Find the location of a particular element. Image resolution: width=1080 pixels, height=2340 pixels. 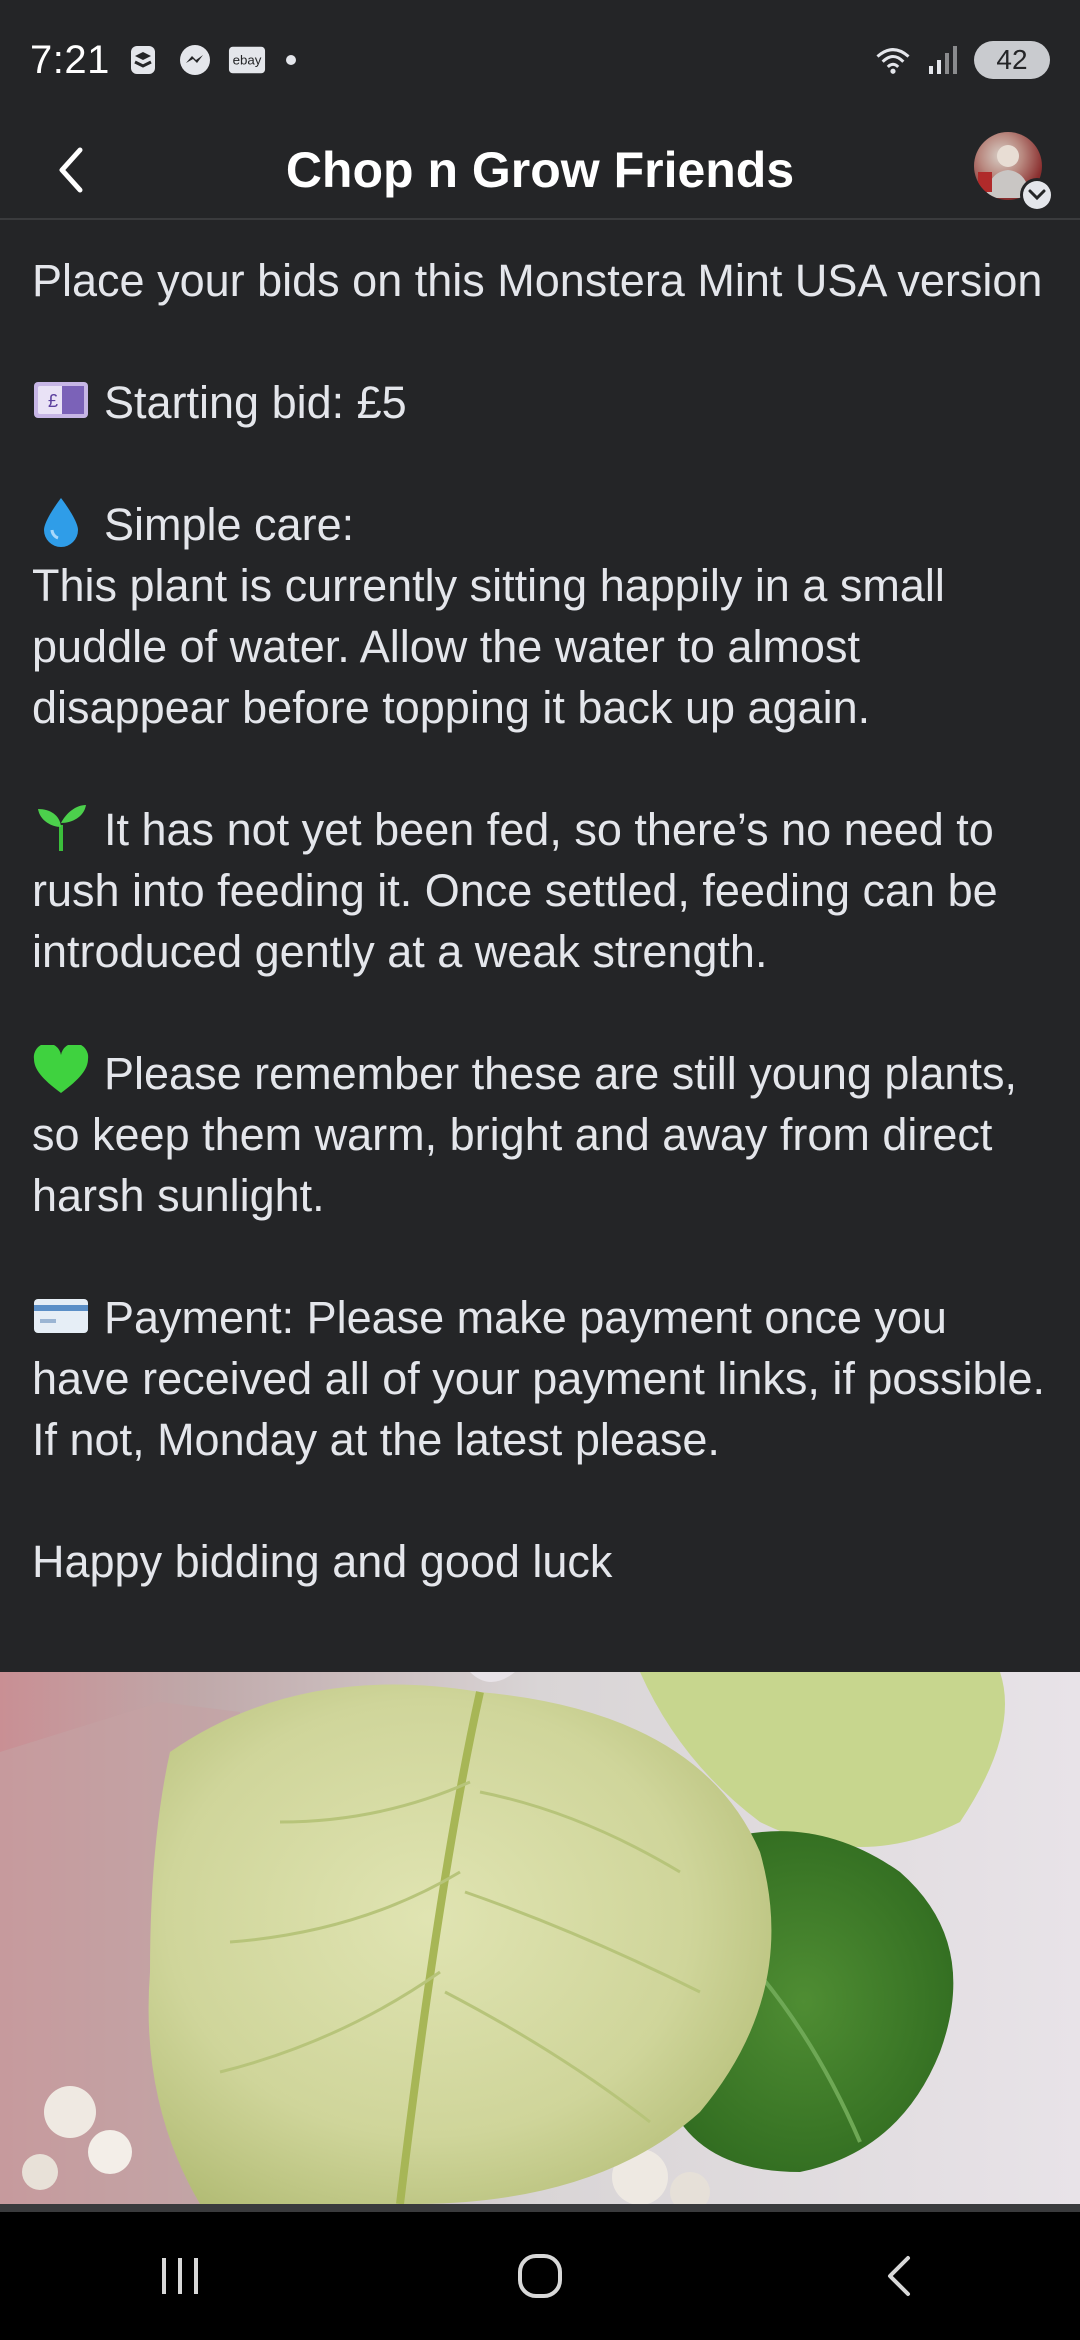

back-button is located at coordinates (72, 170).